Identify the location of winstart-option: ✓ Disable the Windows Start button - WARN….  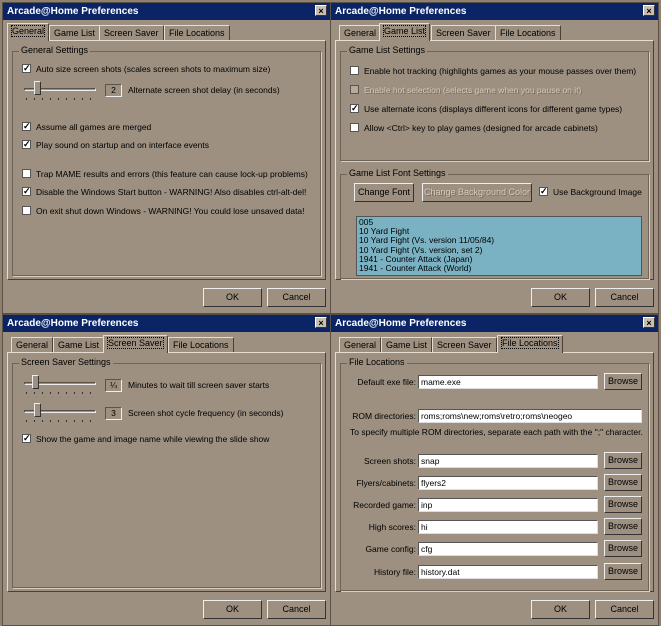
(164, 192).